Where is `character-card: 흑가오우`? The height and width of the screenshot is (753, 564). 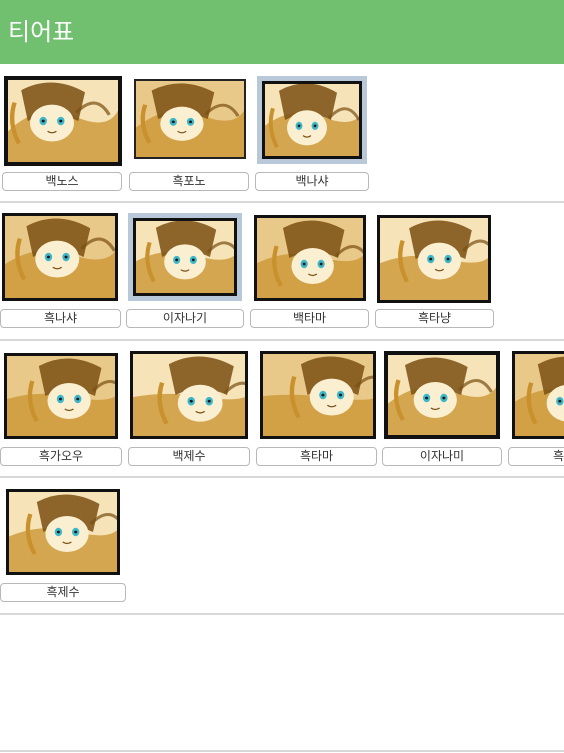
character-card: 흑가오우 is located at coordinates (61, 409).